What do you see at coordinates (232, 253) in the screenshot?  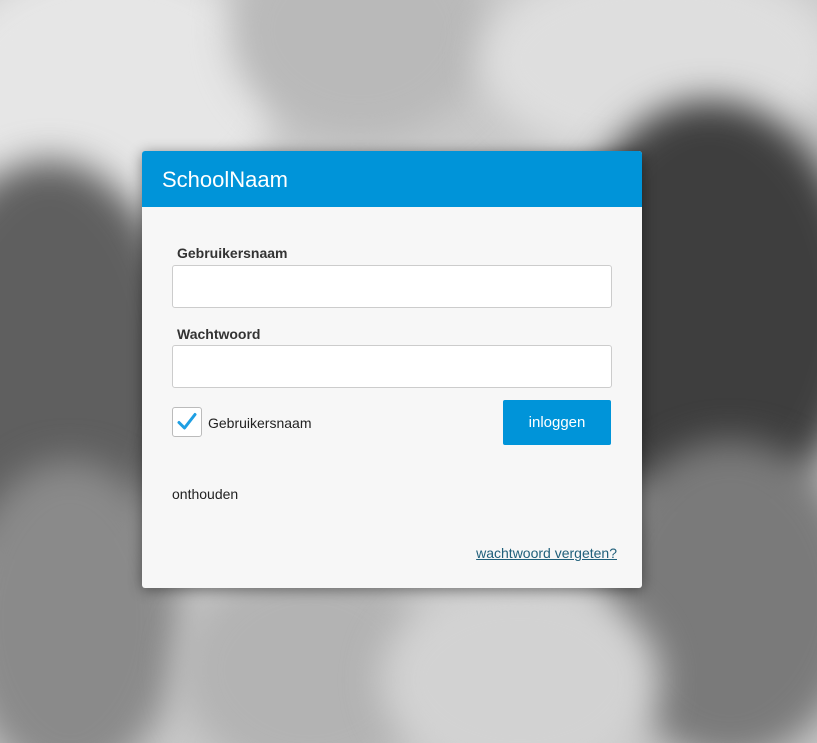 I see `username-label: Gebruikersnaam` at bounding box center [232, 253].